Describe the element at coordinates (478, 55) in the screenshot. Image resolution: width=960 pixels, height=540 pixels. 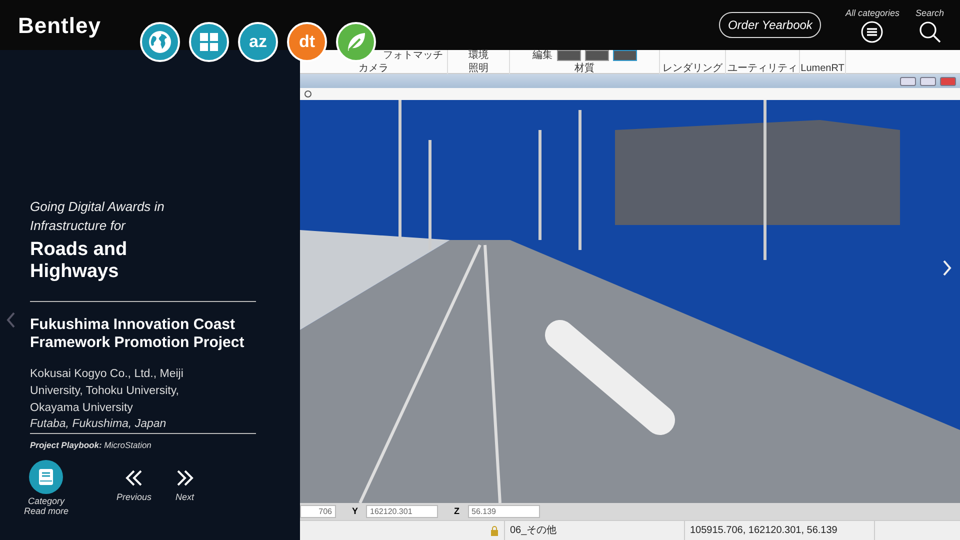
I see `ribbon-button: 環境` at that location.